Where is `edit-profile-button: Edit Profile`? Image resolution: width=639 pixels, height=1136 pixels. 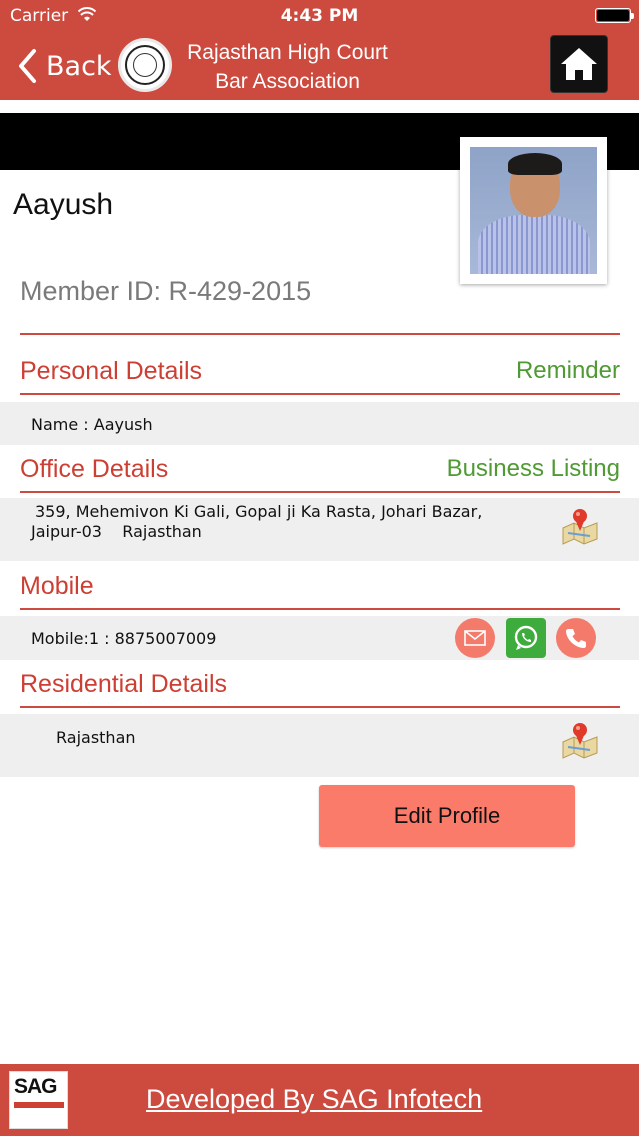
edit-profile-button: Edit Profile is located at coordinates (447, 816).